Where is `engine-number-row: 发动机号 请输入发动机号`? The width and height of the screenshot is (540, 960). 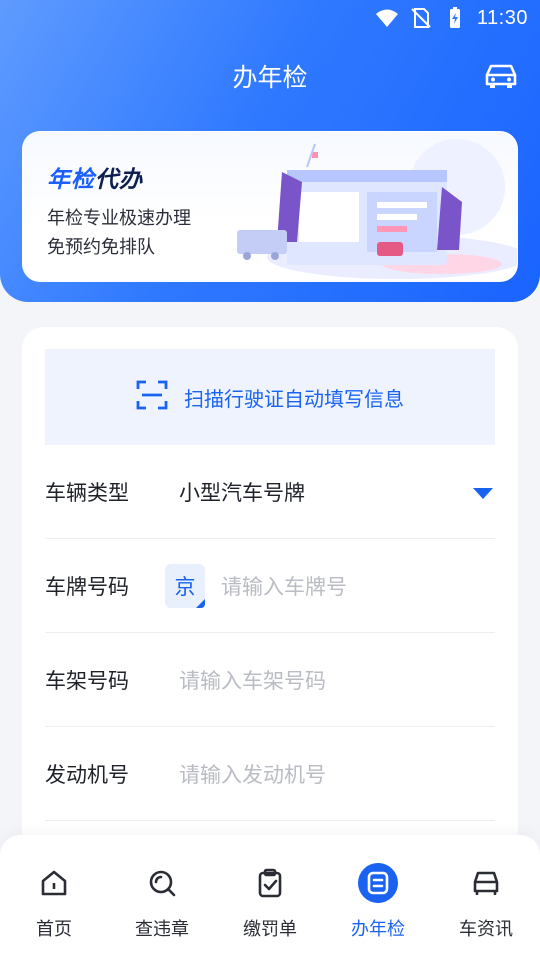
engine-number-row: 发动机号 请输入发动机号 is located at coordinates (270, 774).